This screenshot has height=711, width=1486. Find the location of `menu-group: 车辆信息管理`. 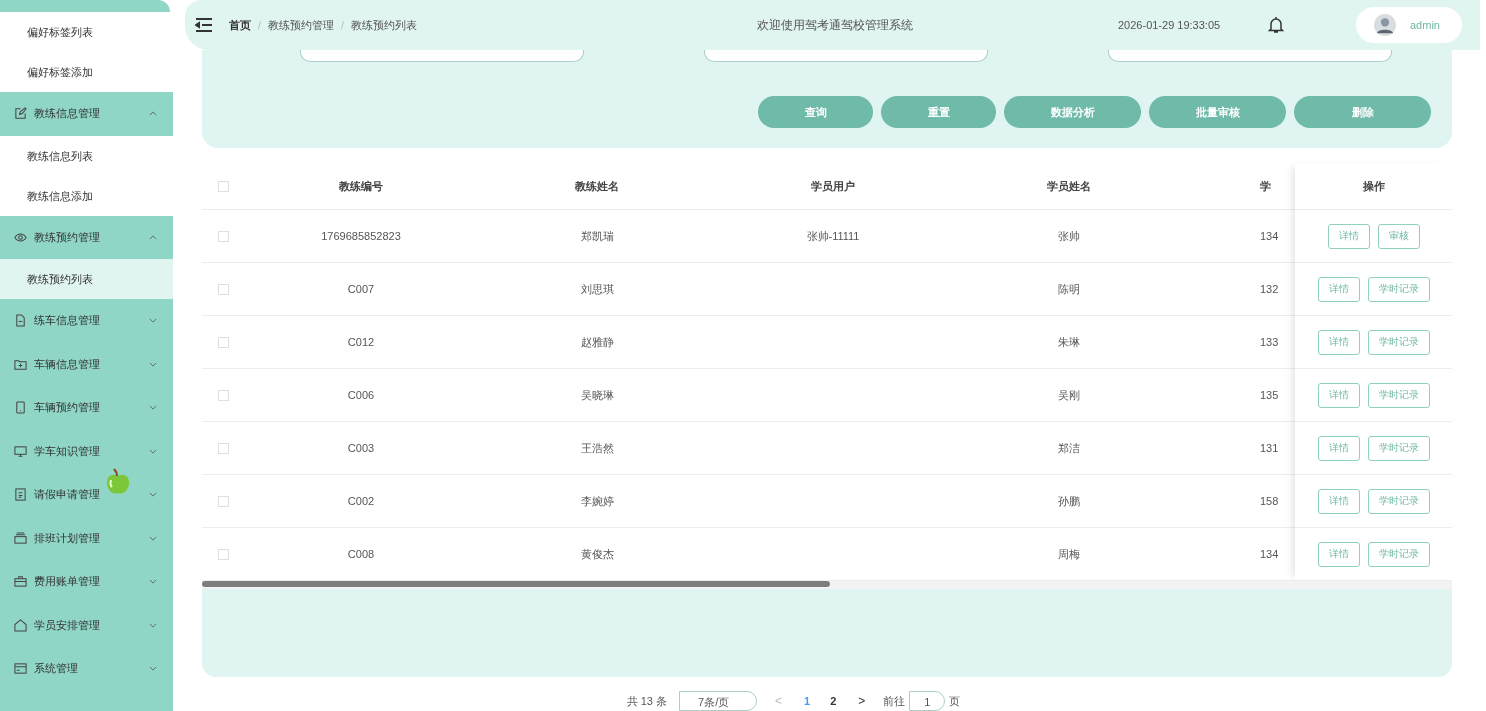

menu-group: 车辆信息管理 is located at coordinates (86, 364).